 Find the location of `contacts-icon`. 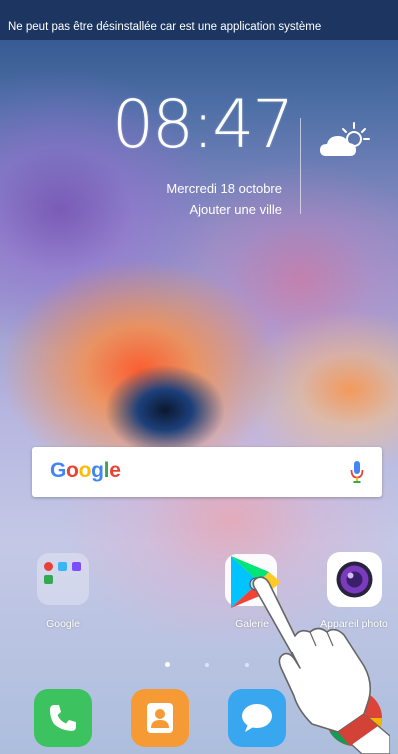

contacts-icon is located at coordinates (160, 718).